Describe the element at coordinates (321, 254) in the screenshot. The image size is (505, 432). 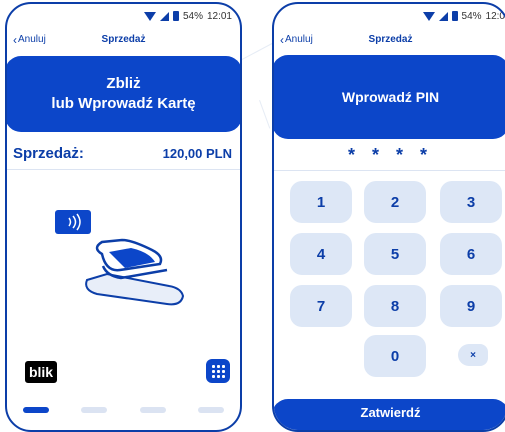
I see `key-4: 4` at that location.